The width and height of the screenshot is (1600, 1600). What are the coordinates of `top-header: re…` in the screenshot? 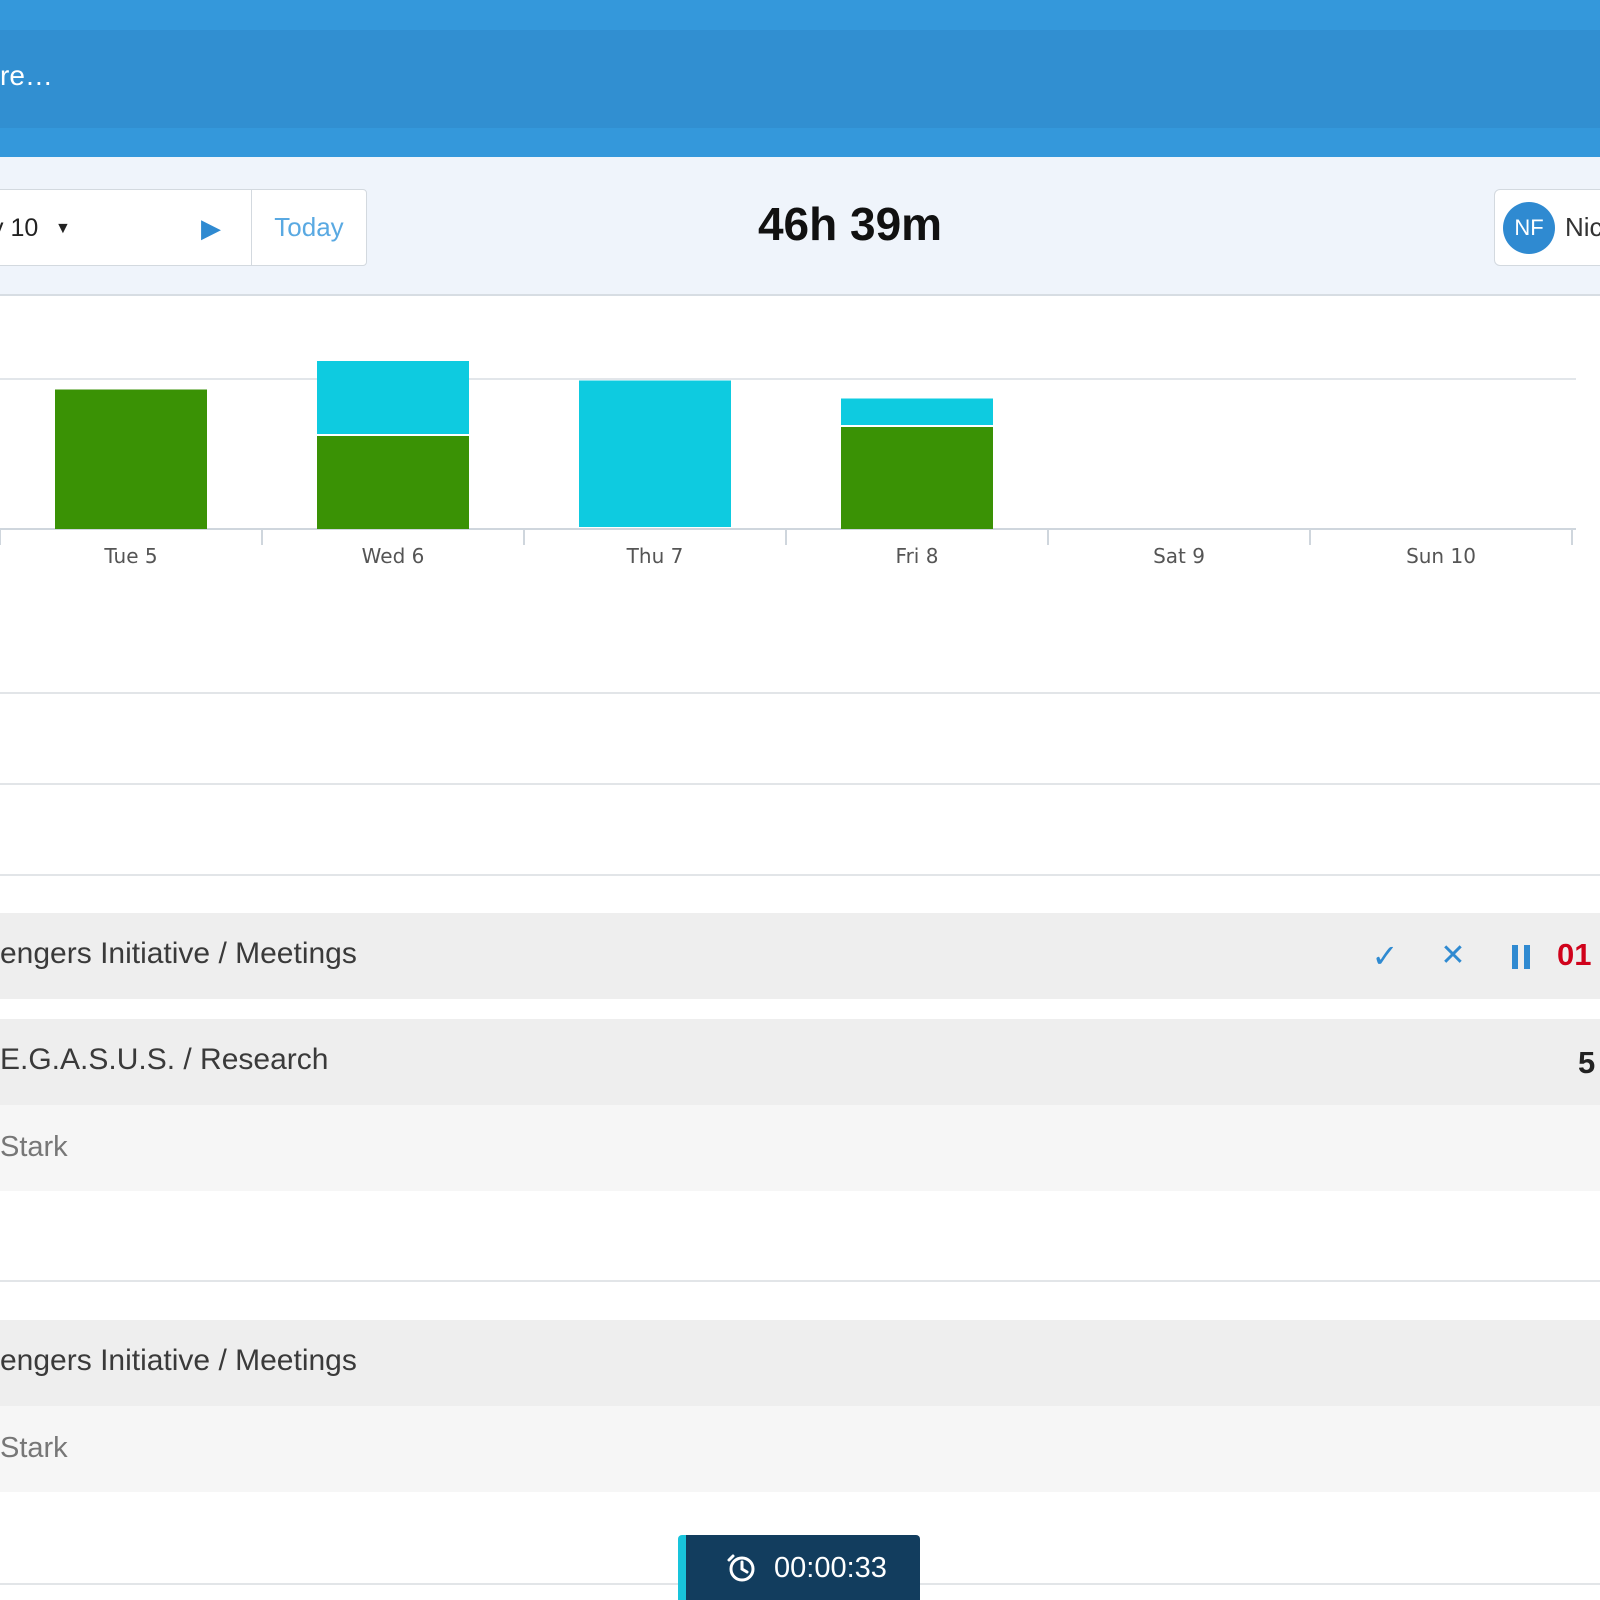 It's located at (800, 78).